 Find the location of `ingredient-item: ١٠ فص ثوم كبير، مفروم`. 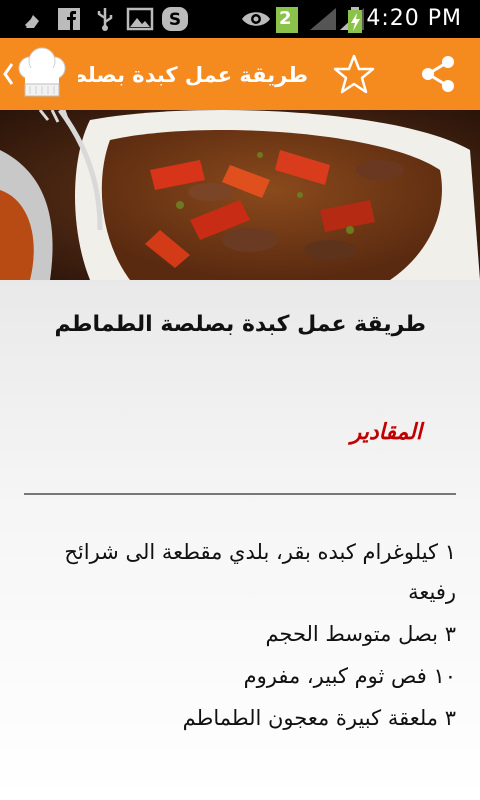

ingredient-item: ١٠ فص ثوم كبير، مفروم is located at coordinates (349, 676).